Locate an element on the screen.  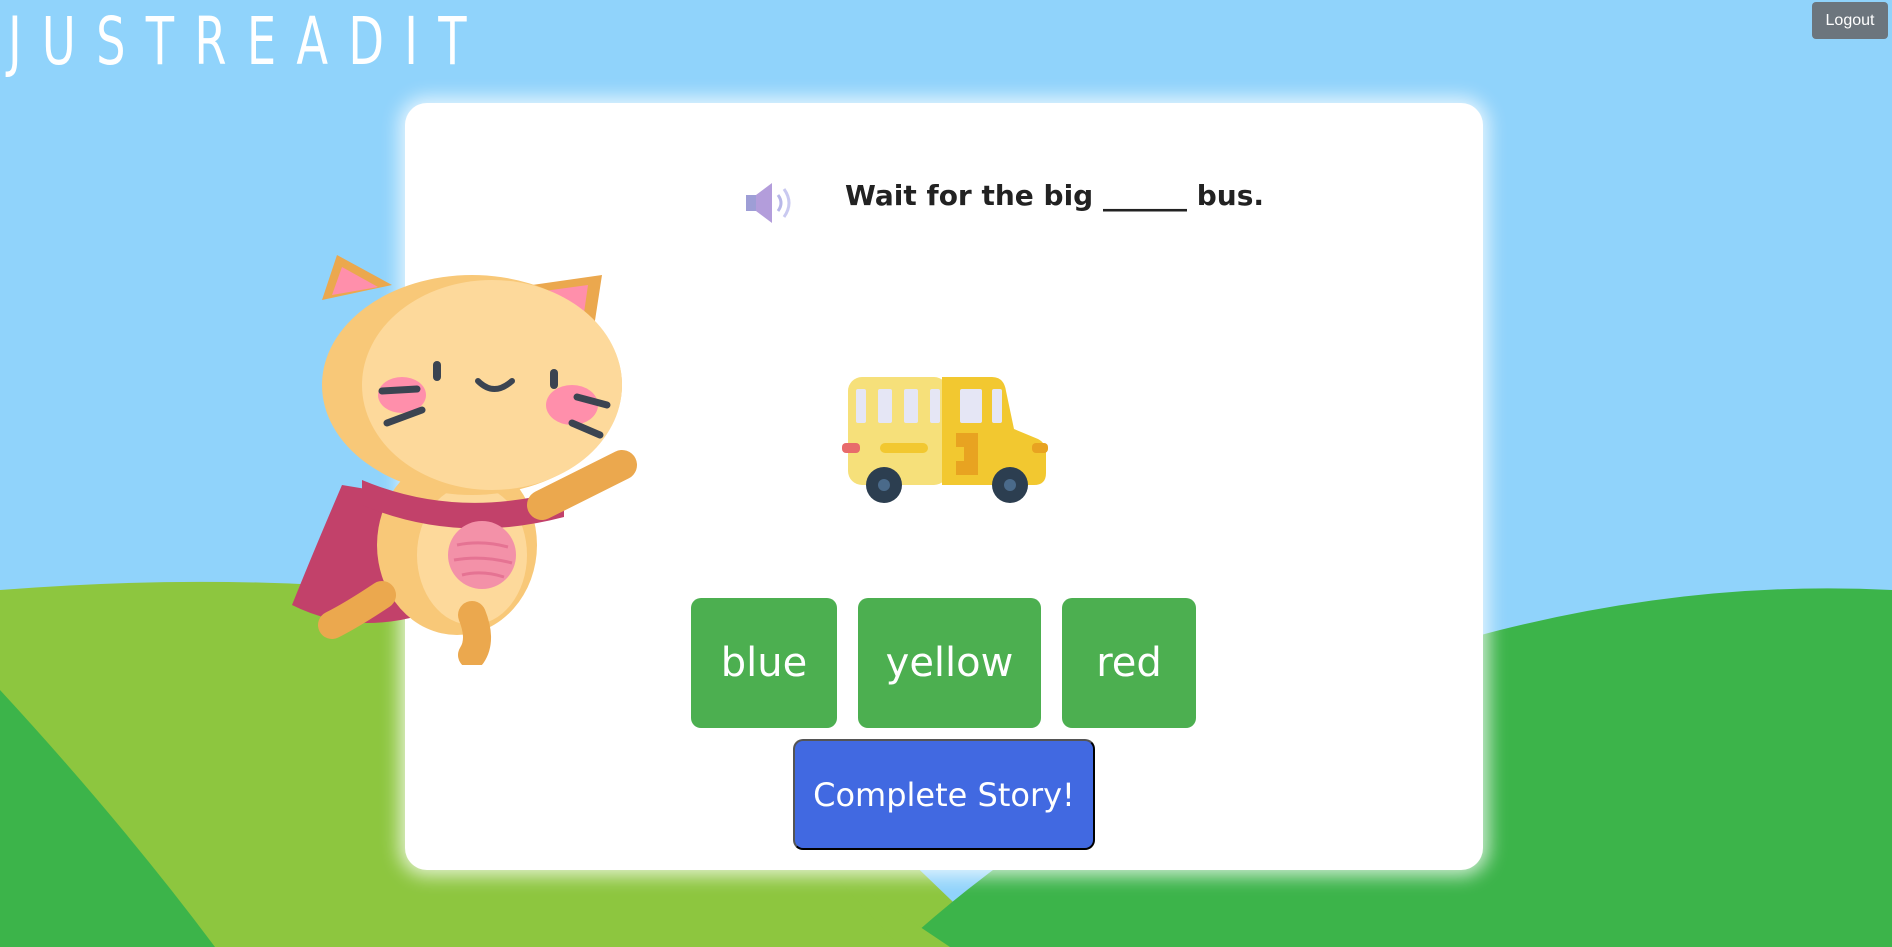
app-logo: JUSTREADIT is located at coordinates (247, 41).